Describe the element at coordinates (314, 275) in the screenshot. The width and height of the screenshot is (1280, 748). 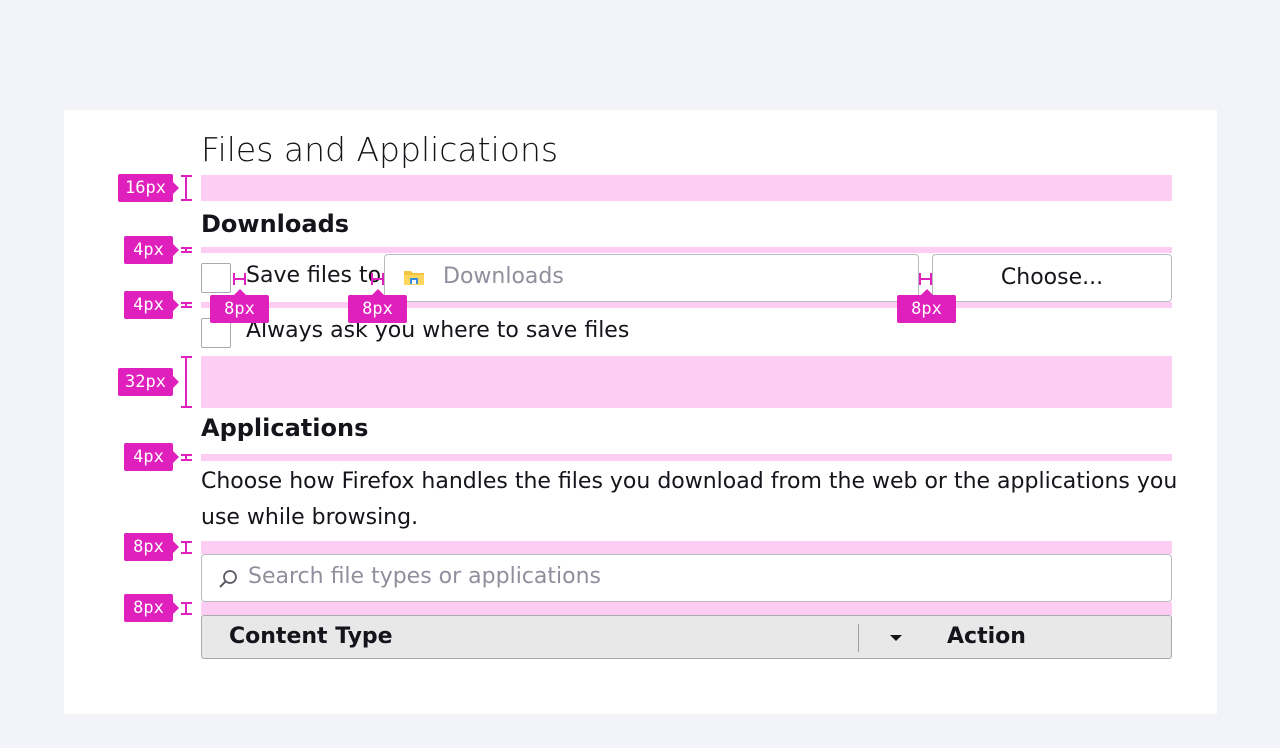
I see `save-files-label: Save files to` at that location.